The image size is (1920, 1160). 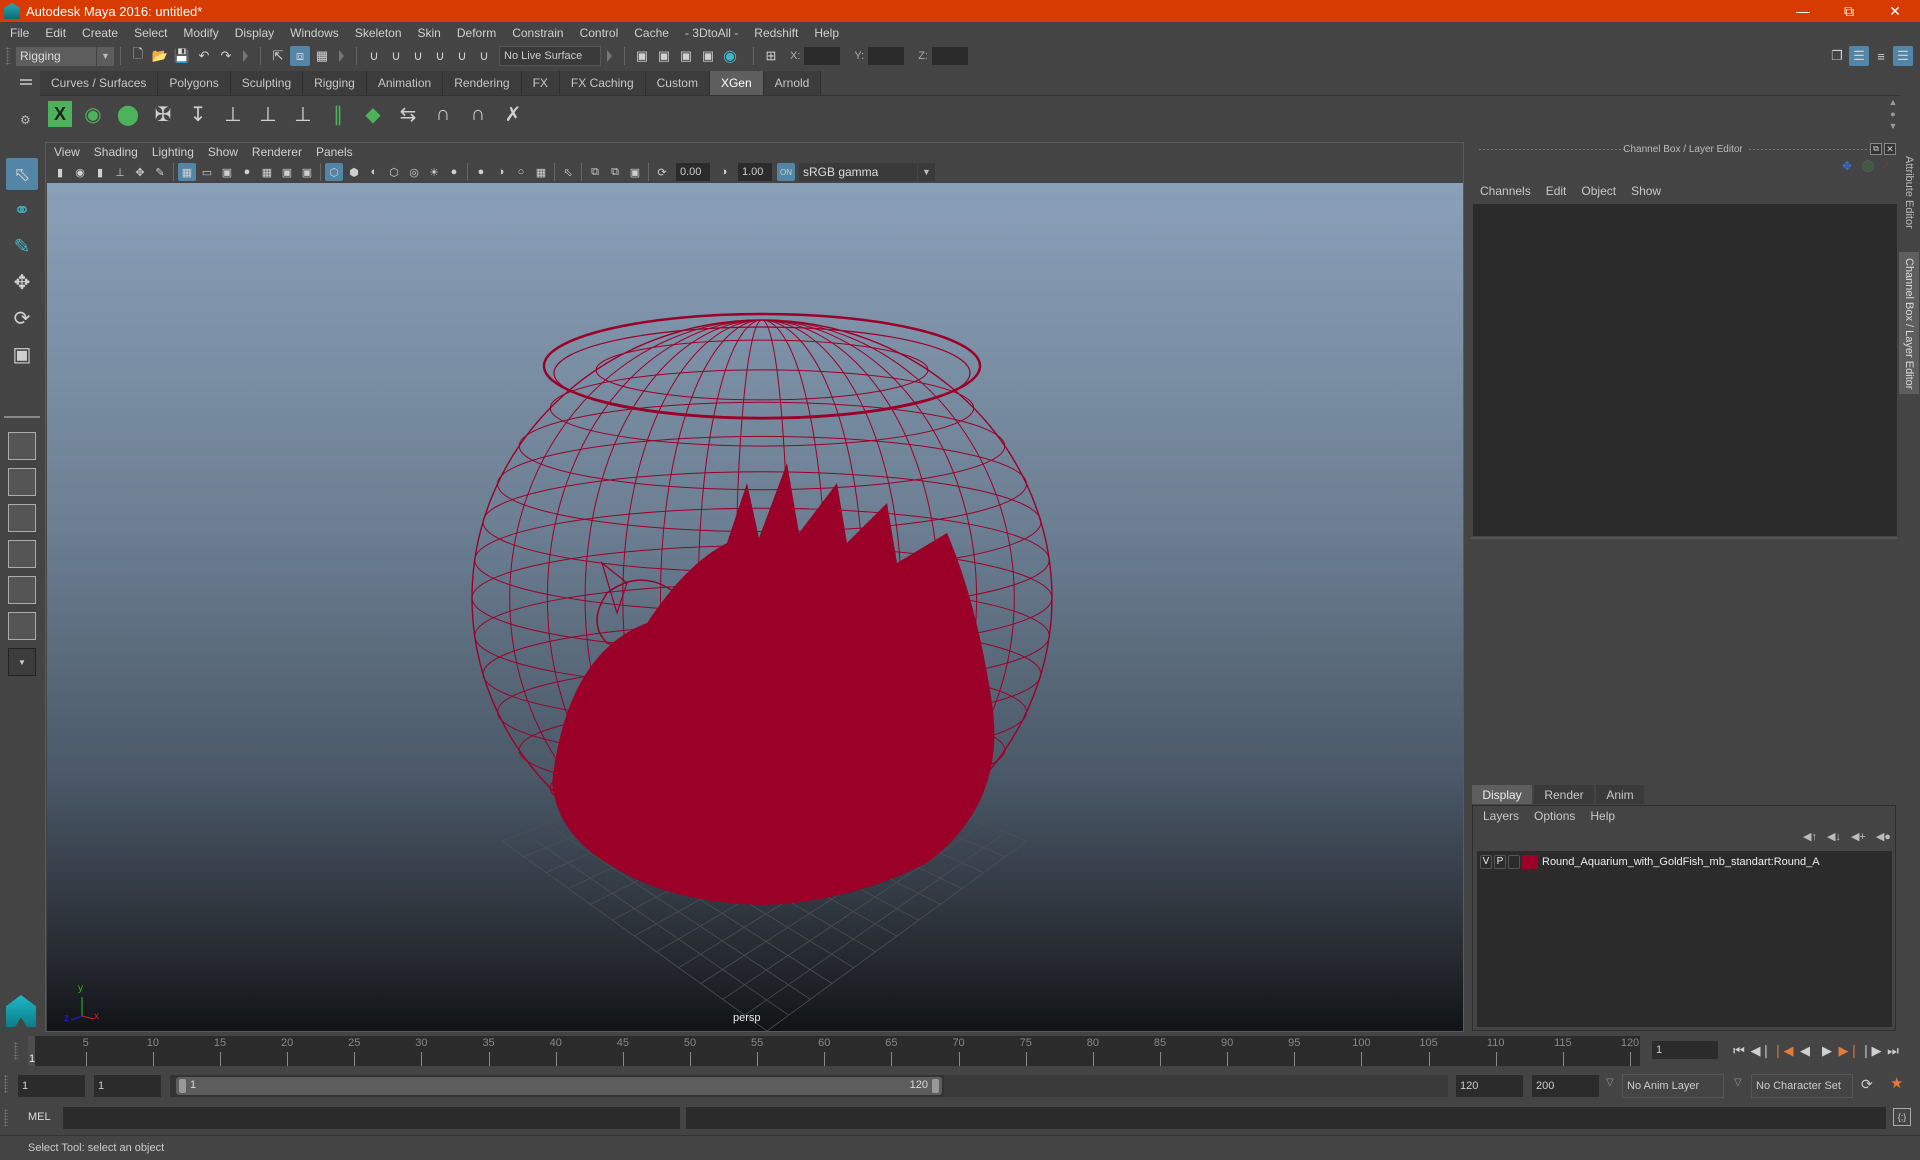 What do you see at coordinates (22, 210) in the screenshot?
I see `lasso-tool-icon: ⚭` at bounding box center [22, 210].